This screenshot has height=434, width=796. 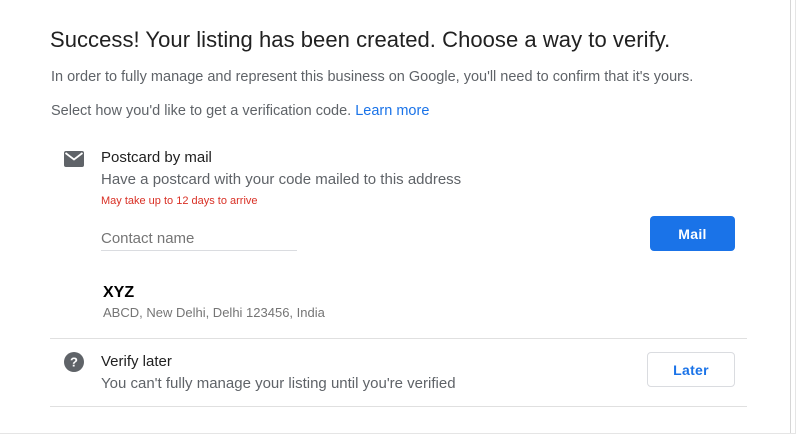 What do you see at coordinates (691, 369) in the screenshot?
I see `later-button: Later` at bounding box center [691, 369].